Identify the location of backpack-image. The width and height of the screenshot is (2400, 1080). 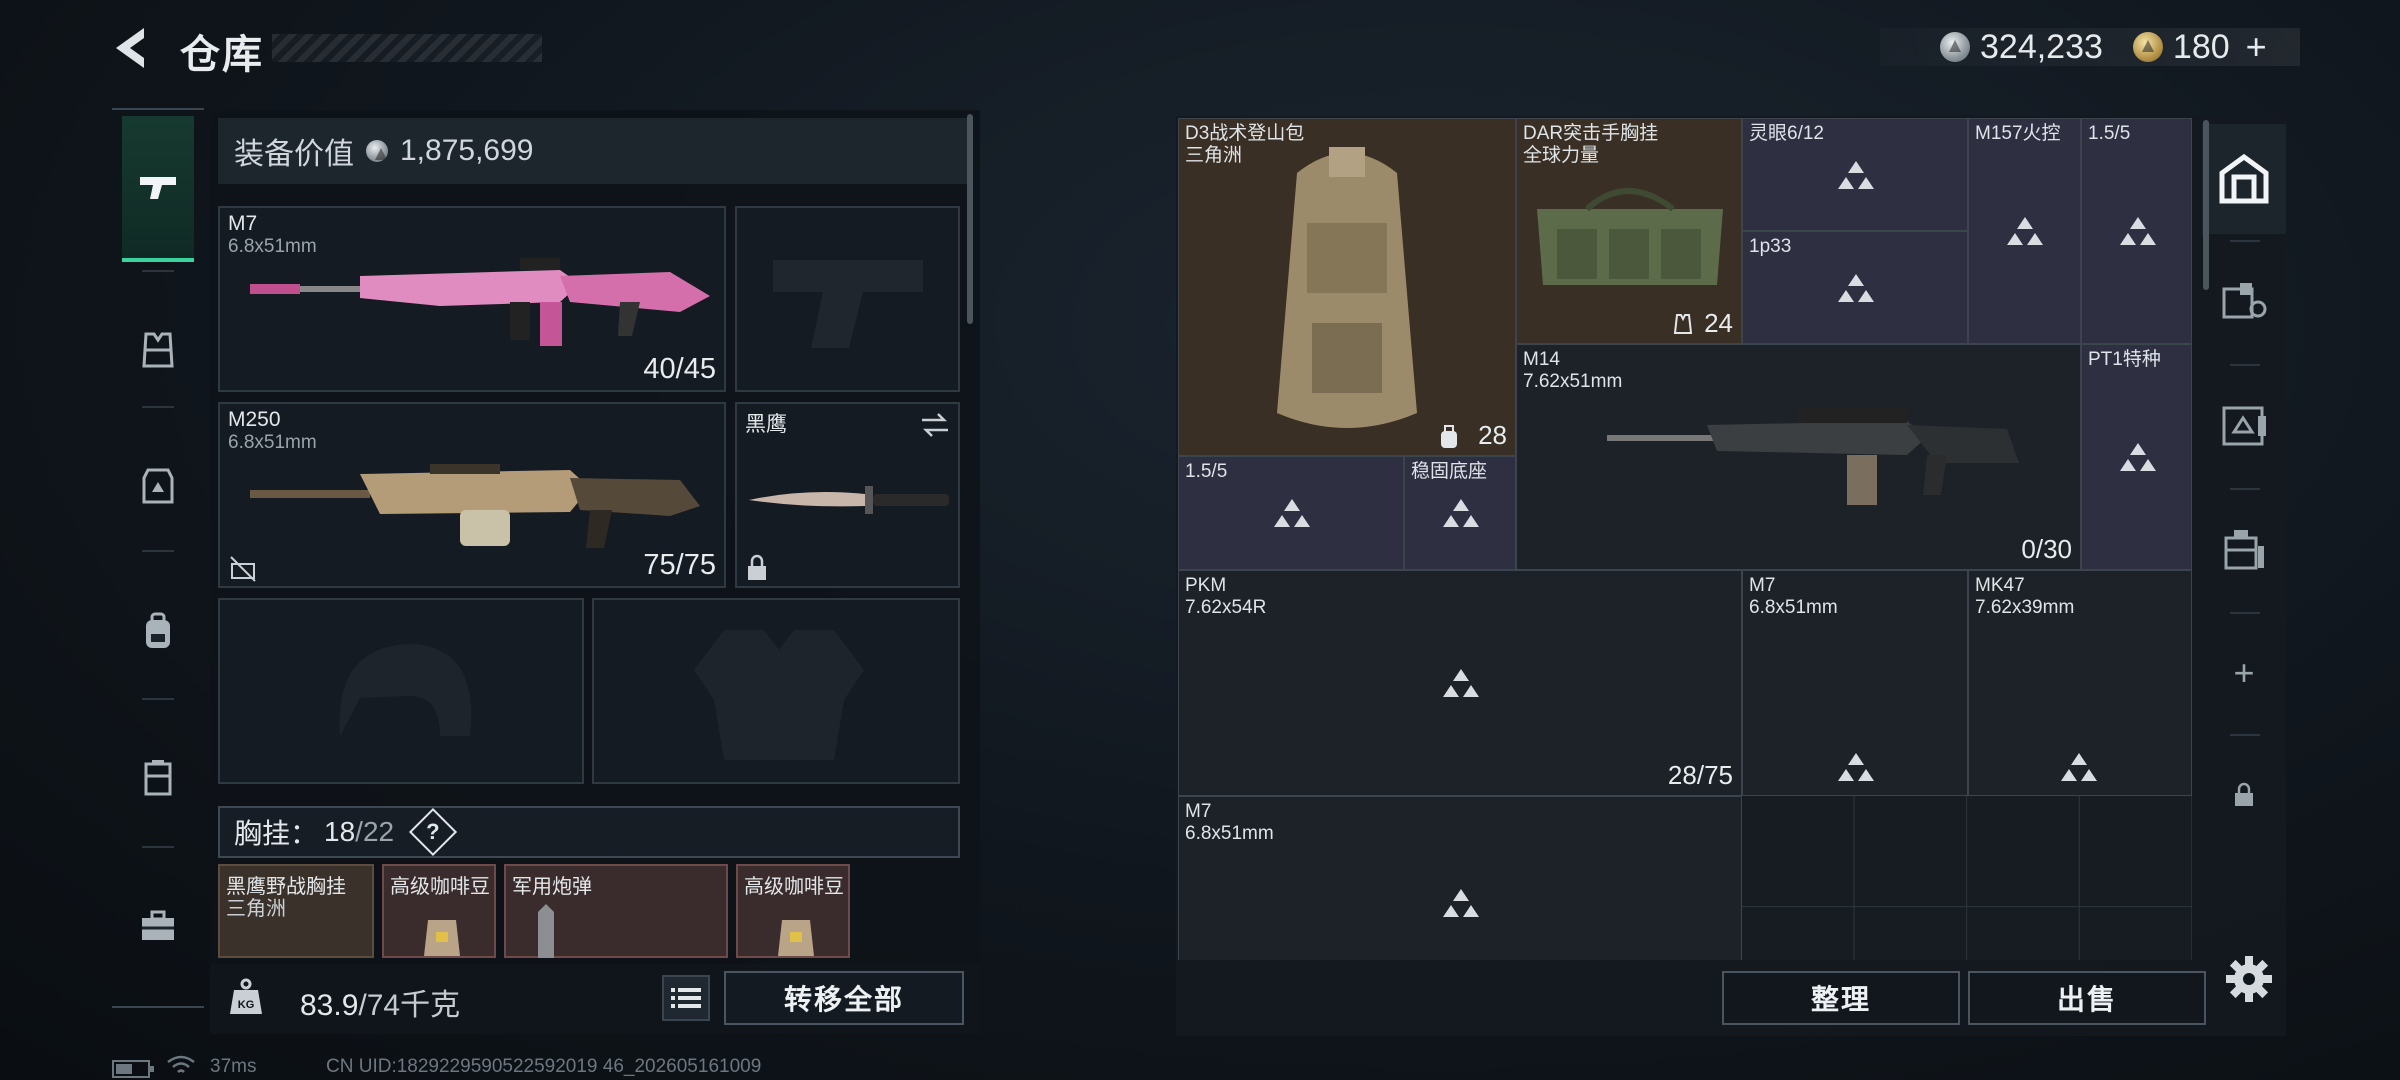
(1347, 287).